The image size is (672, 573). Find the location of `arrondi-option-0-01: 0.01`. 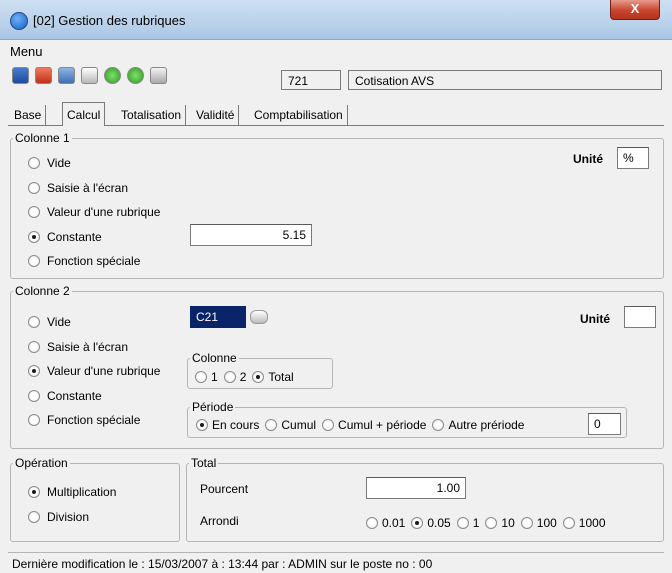

arrondi-option-0-01: 0.01 is located at coordinates (385, 523).